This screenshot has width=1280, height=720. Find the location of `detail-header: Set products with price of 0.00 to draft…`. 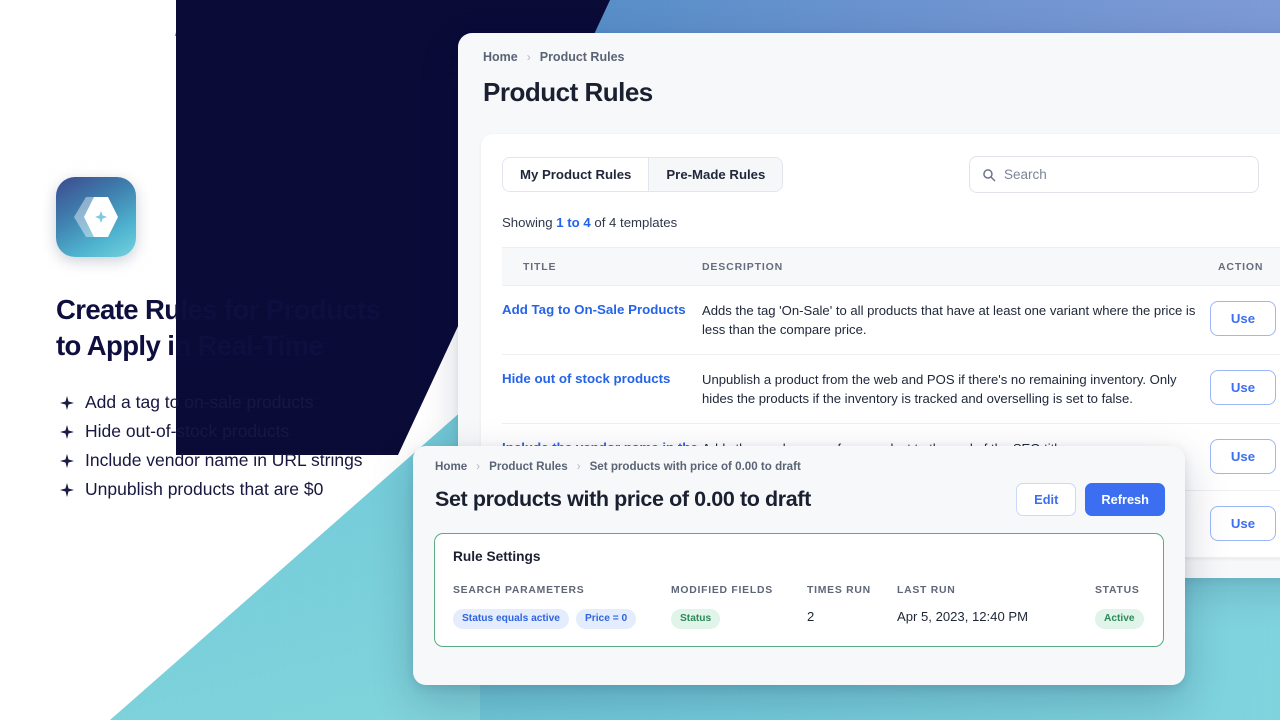

detail-header: Set products with price of 0.00 to draft… is located at coordinates (799, 494).